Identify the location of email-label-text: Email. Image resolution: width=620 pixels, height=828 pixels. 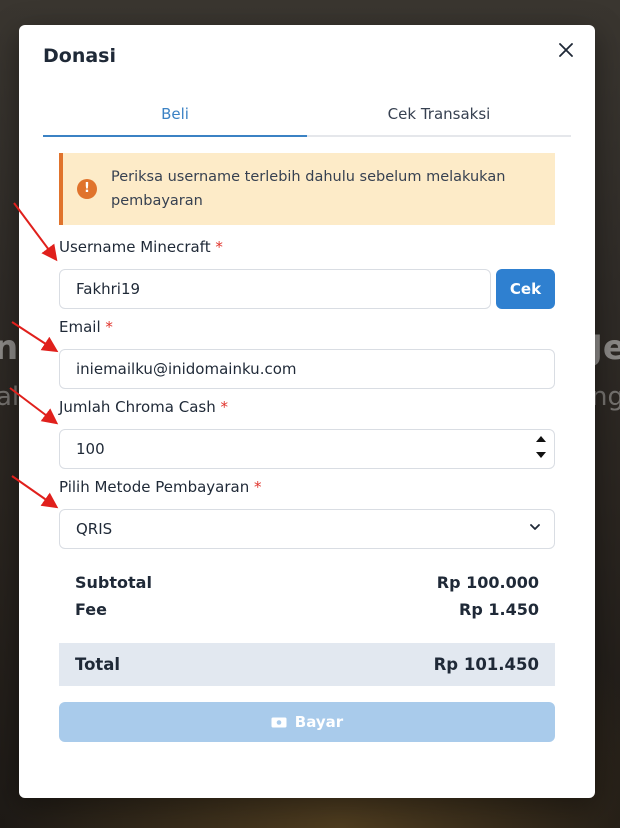
(80, 327).